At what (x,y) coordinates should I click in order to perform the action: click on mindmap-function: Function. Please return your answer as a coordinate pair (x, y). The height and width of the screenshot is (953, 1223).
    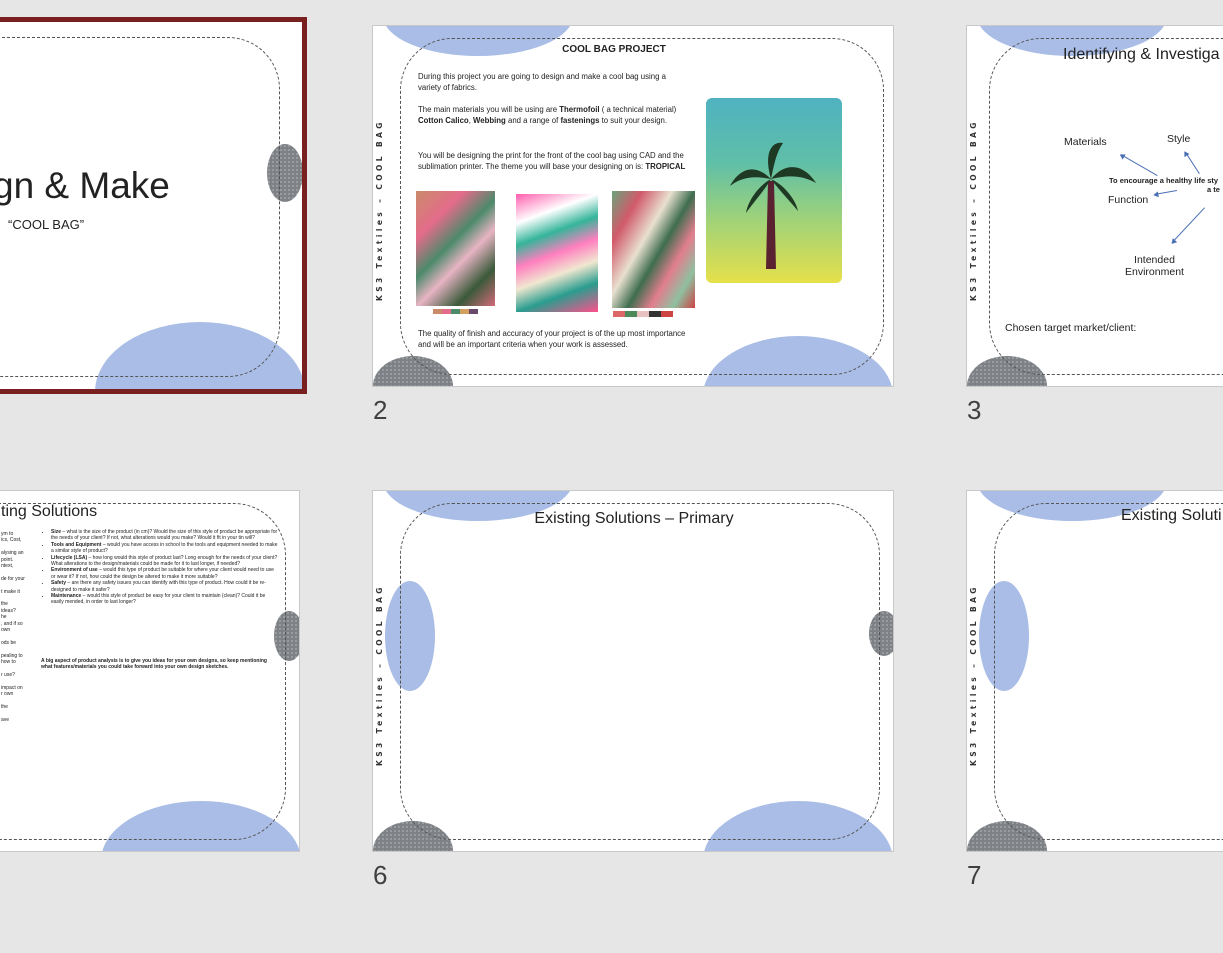
    Looking at the image, I should click on (1128, 200).